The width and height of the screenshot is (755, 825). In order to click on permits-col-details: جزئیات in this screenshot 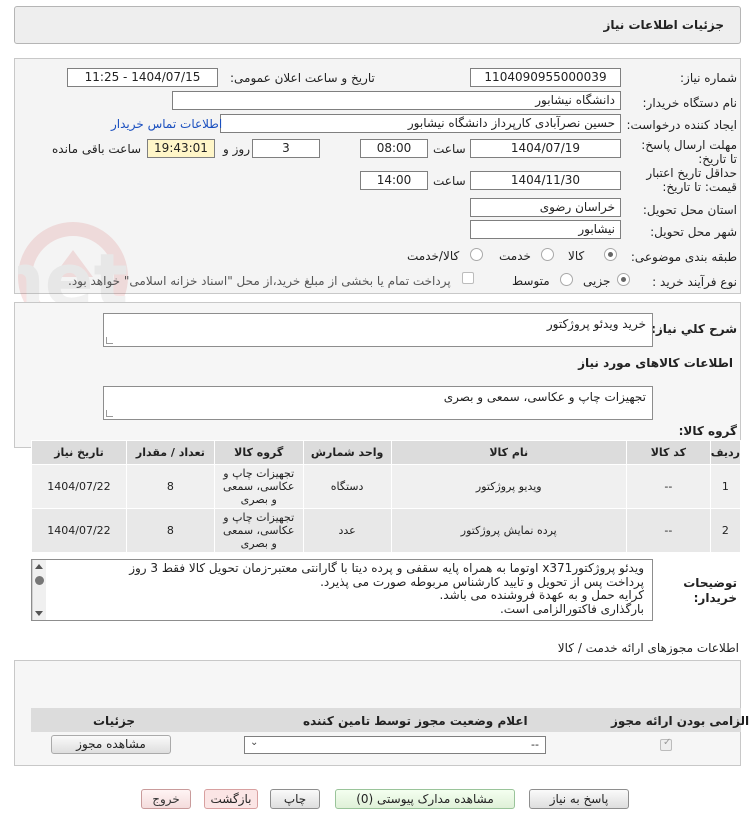, I will do `click(114, 721)`.